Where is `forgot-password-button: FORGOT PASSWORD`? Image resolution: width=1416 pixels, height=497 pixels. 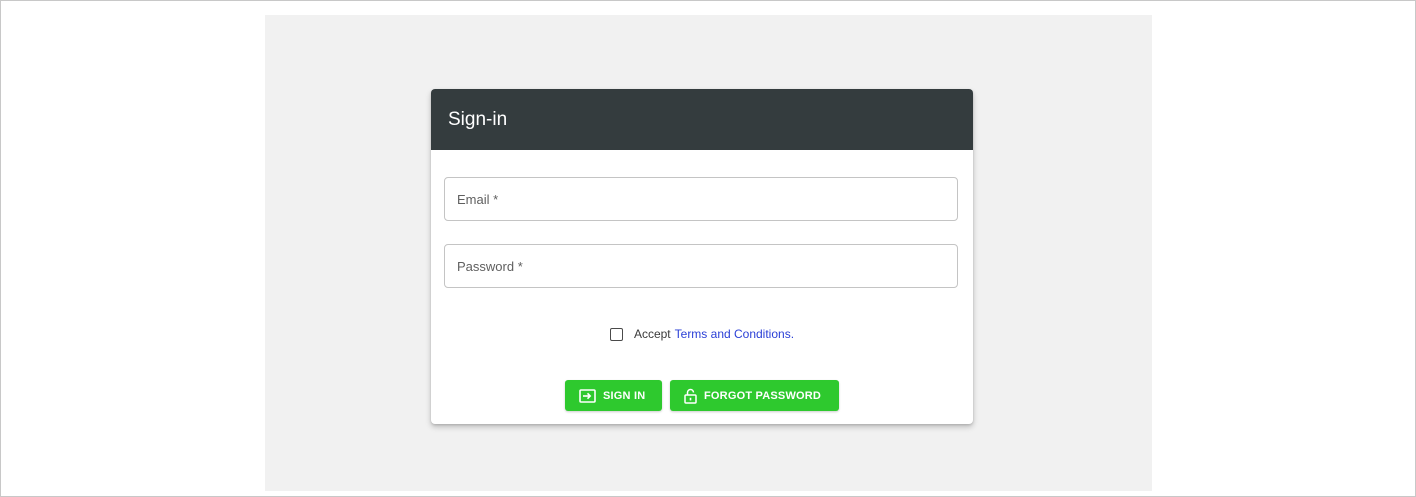
forgot-password-button: FORGOT PASSWORD is located at coordinates (754, 395).